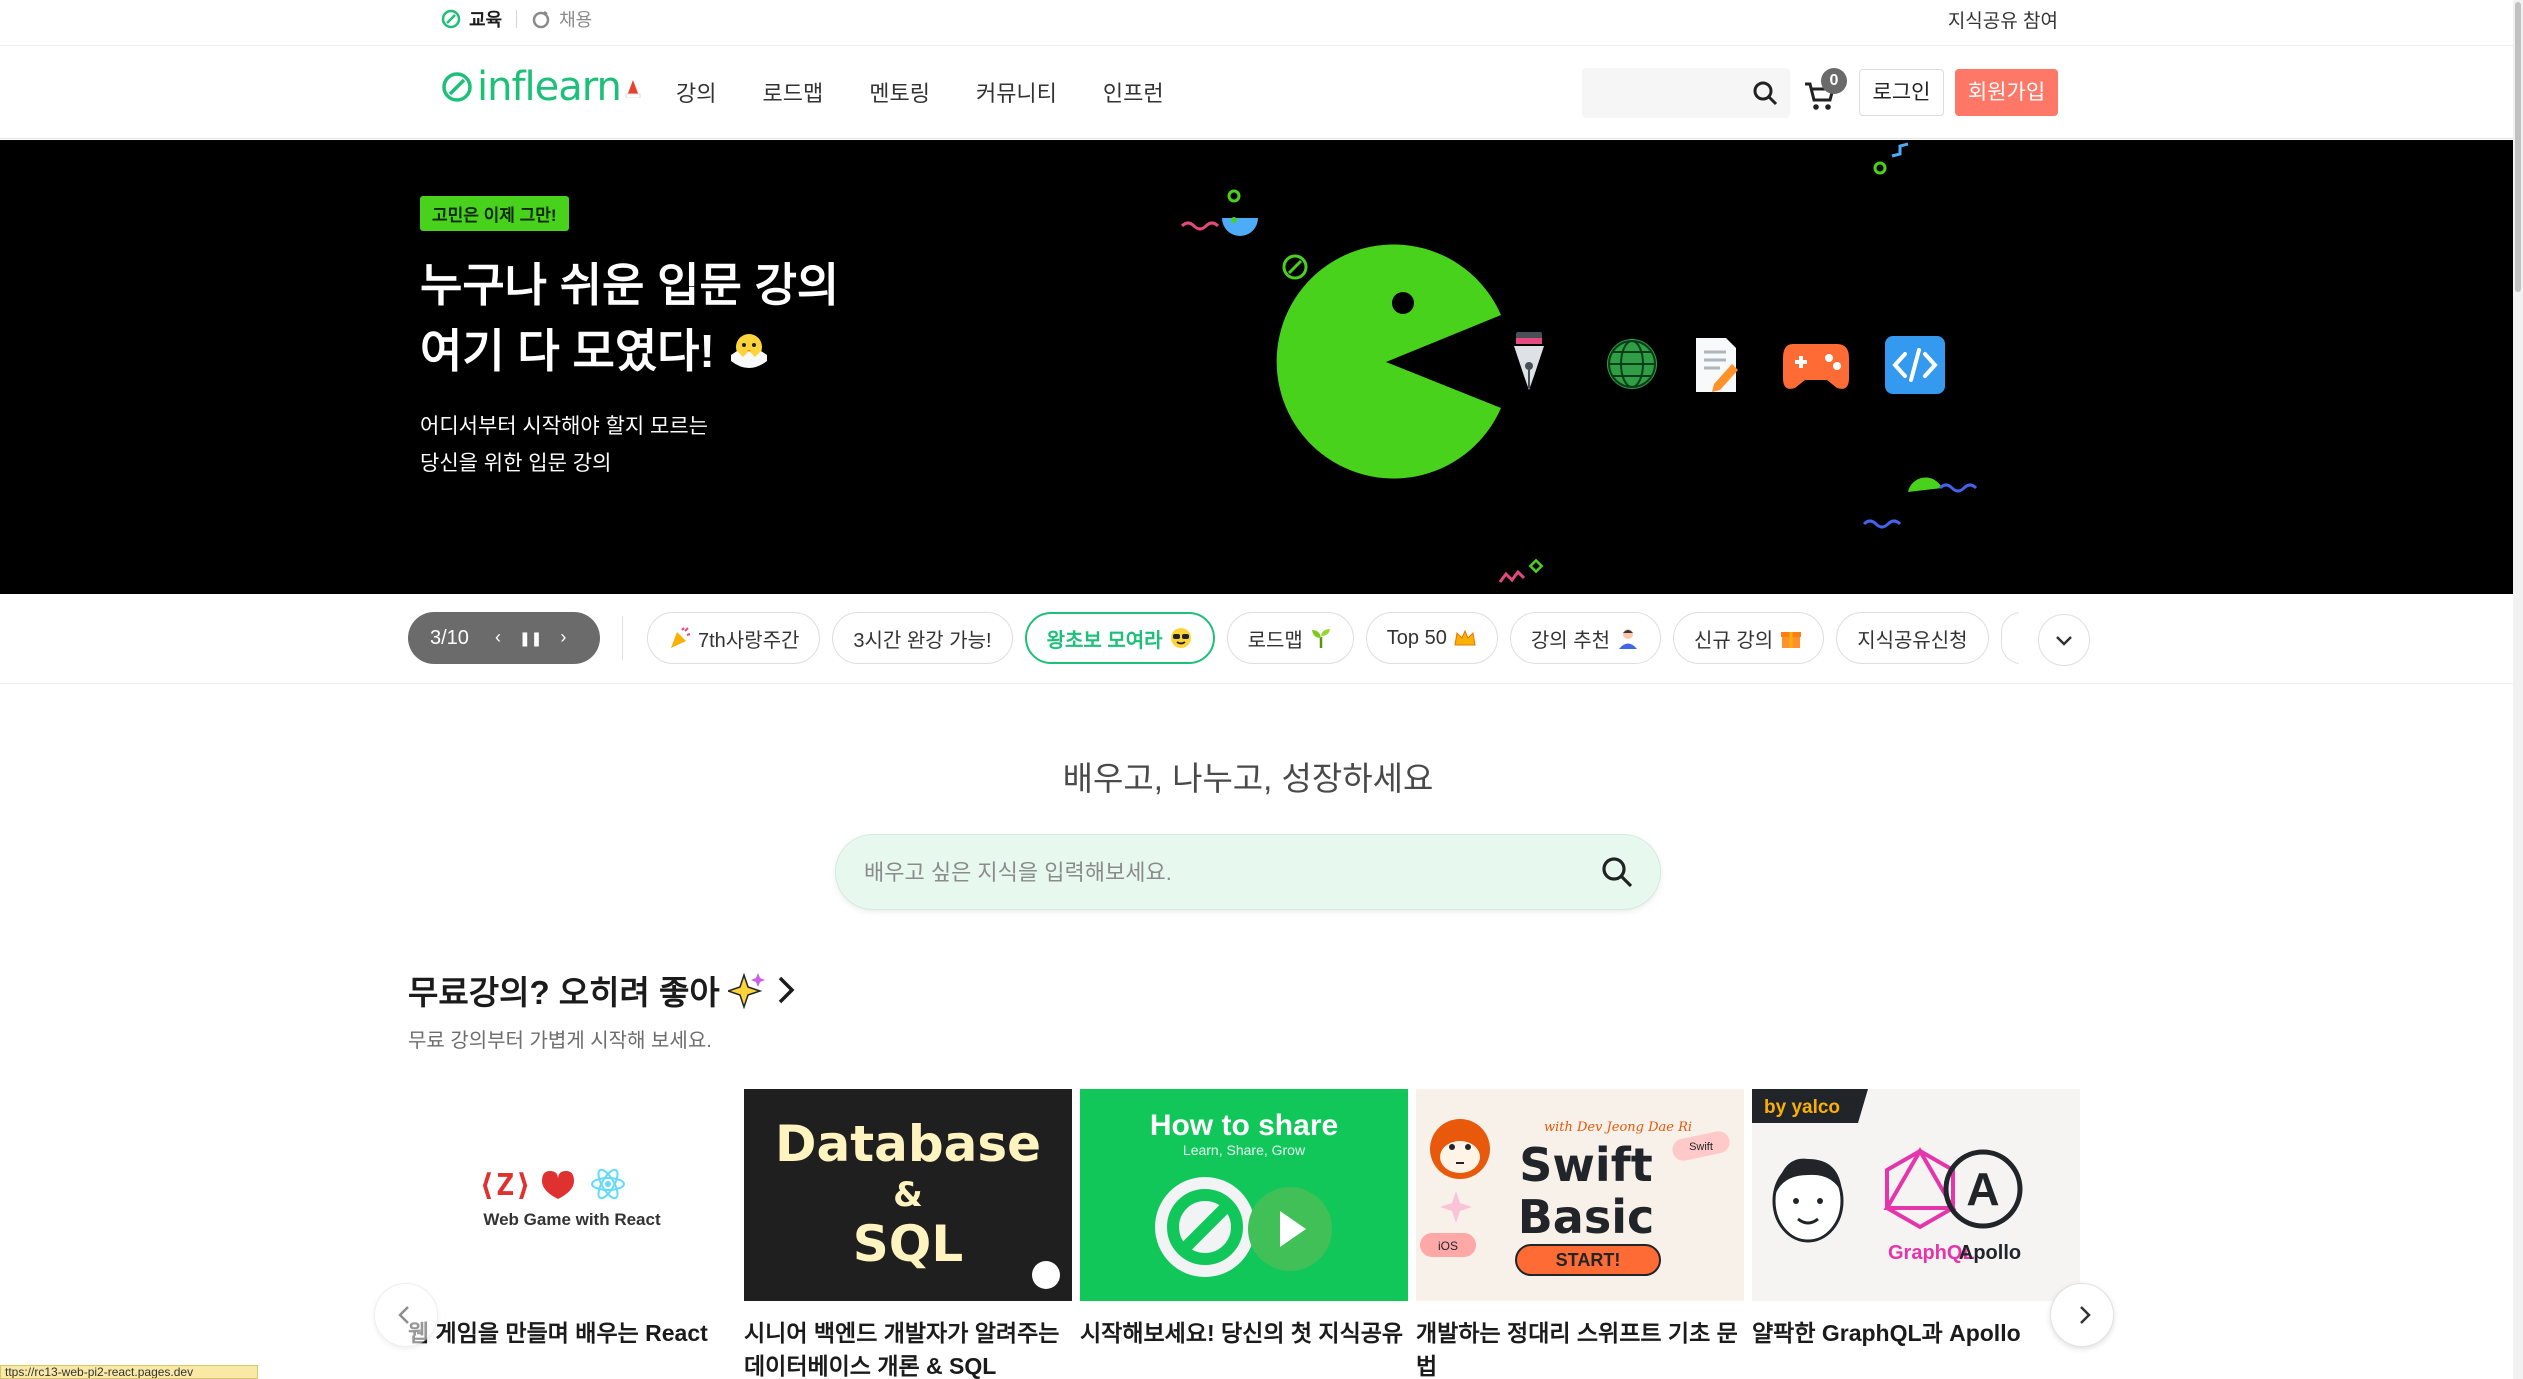 The image size is (2523, 1379). What do you see at coordinates (2518, 689) in the screenshot?
I see `page-scrollbar` at bounding box center [2518, 689].